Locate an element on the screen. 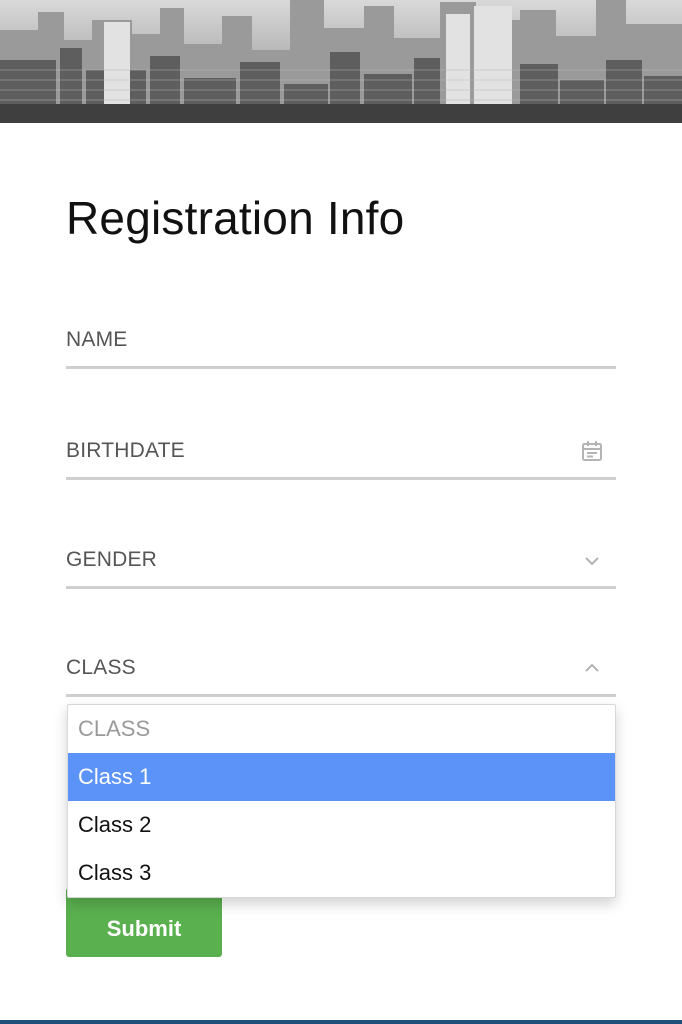 This screenshot has height=1024, width=682. chevron-up-icon is located at coordinates (592, 668).